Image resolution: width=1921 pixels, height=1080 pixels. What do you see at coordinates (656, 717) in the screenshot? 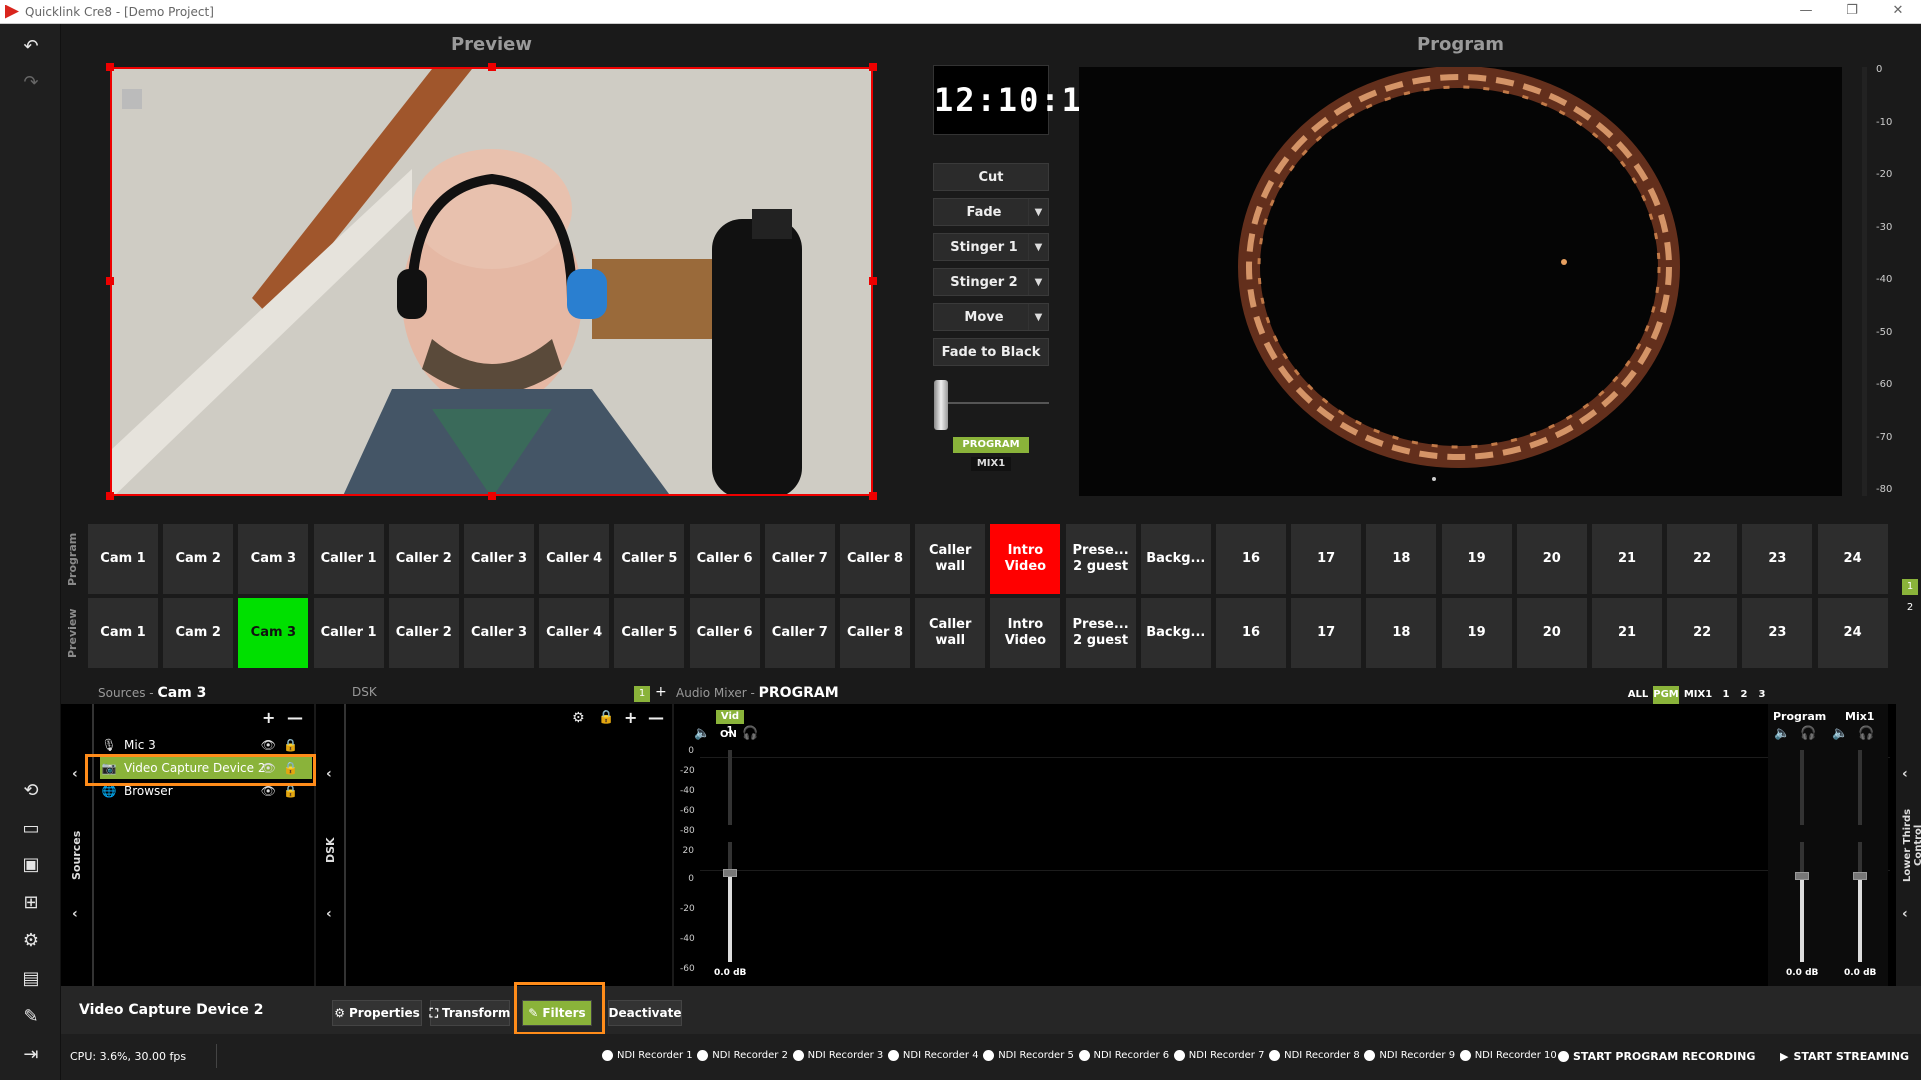
I see `remove-dsk-icon: —` at bounding box center [656, 717].